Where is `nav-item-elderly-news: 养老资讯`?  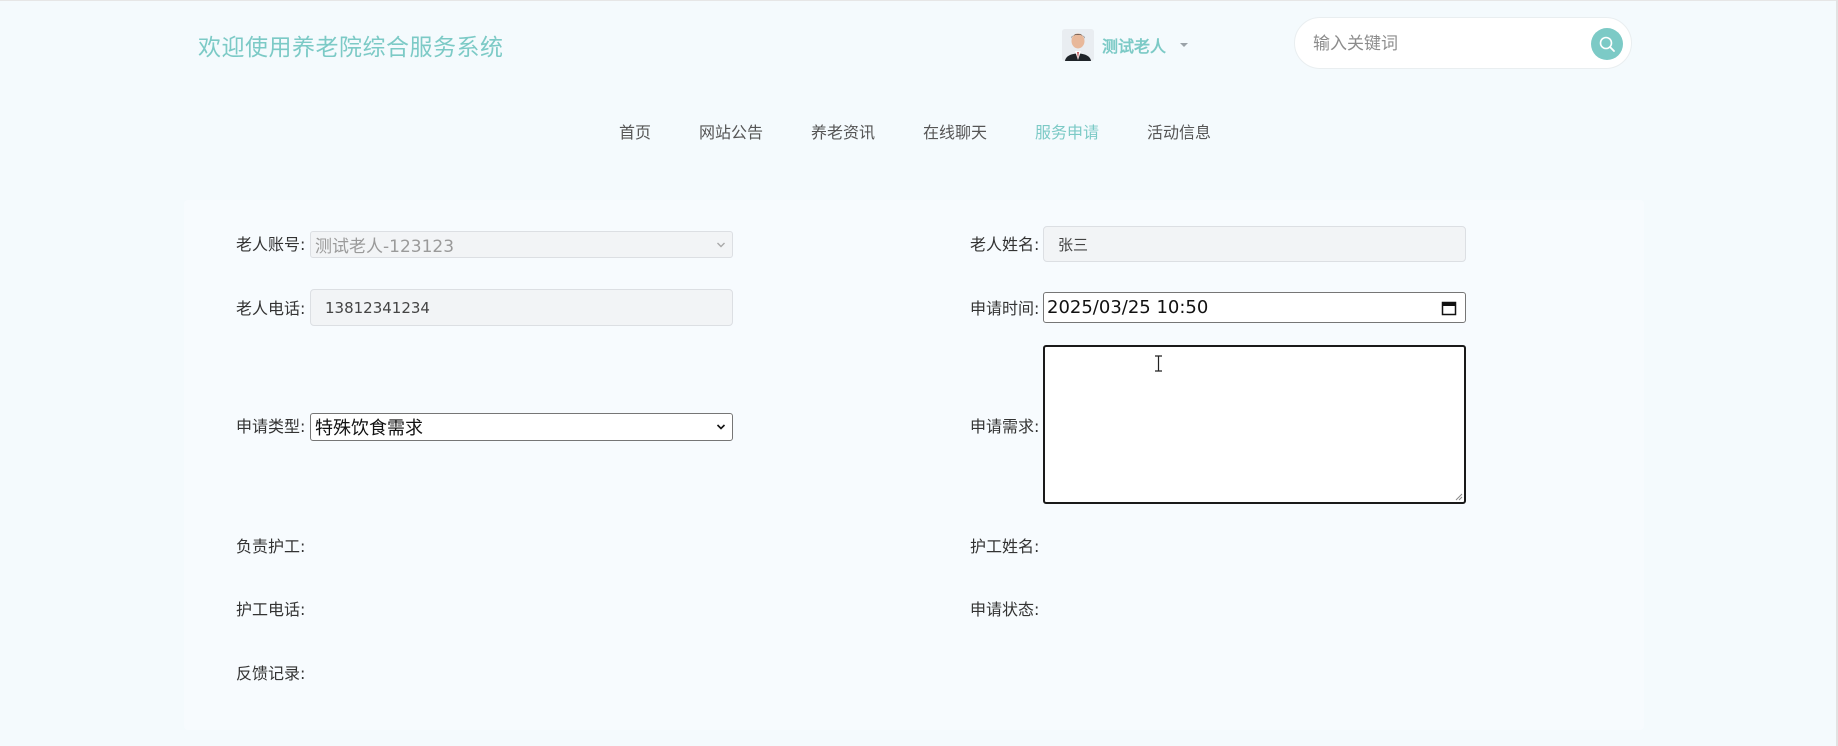
nav-item-elderly-news: 养老资讯 is located at coordinates (843, 133).